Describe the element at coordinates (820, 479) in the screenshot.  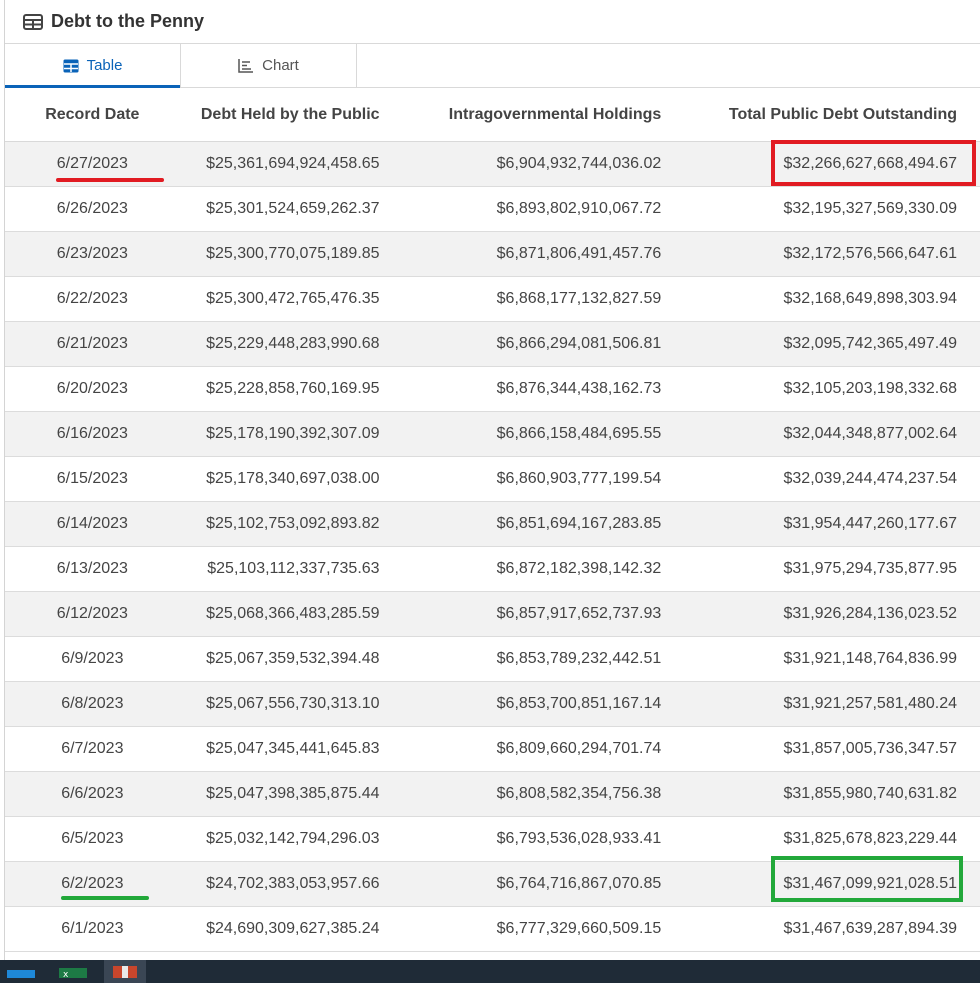
I see `cell-total-debt: $32,039,244,474,237.54` at that location.